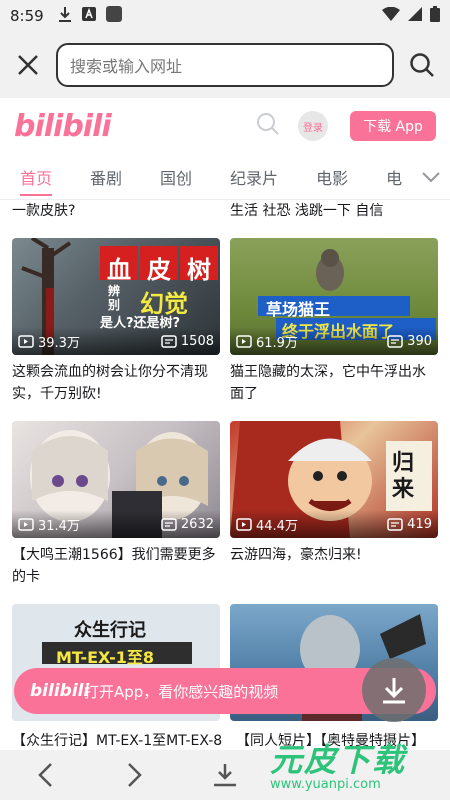  Describe the element at coordinates (403, 476) in the screenshot. I see `overlay-word: 归来` at that location.